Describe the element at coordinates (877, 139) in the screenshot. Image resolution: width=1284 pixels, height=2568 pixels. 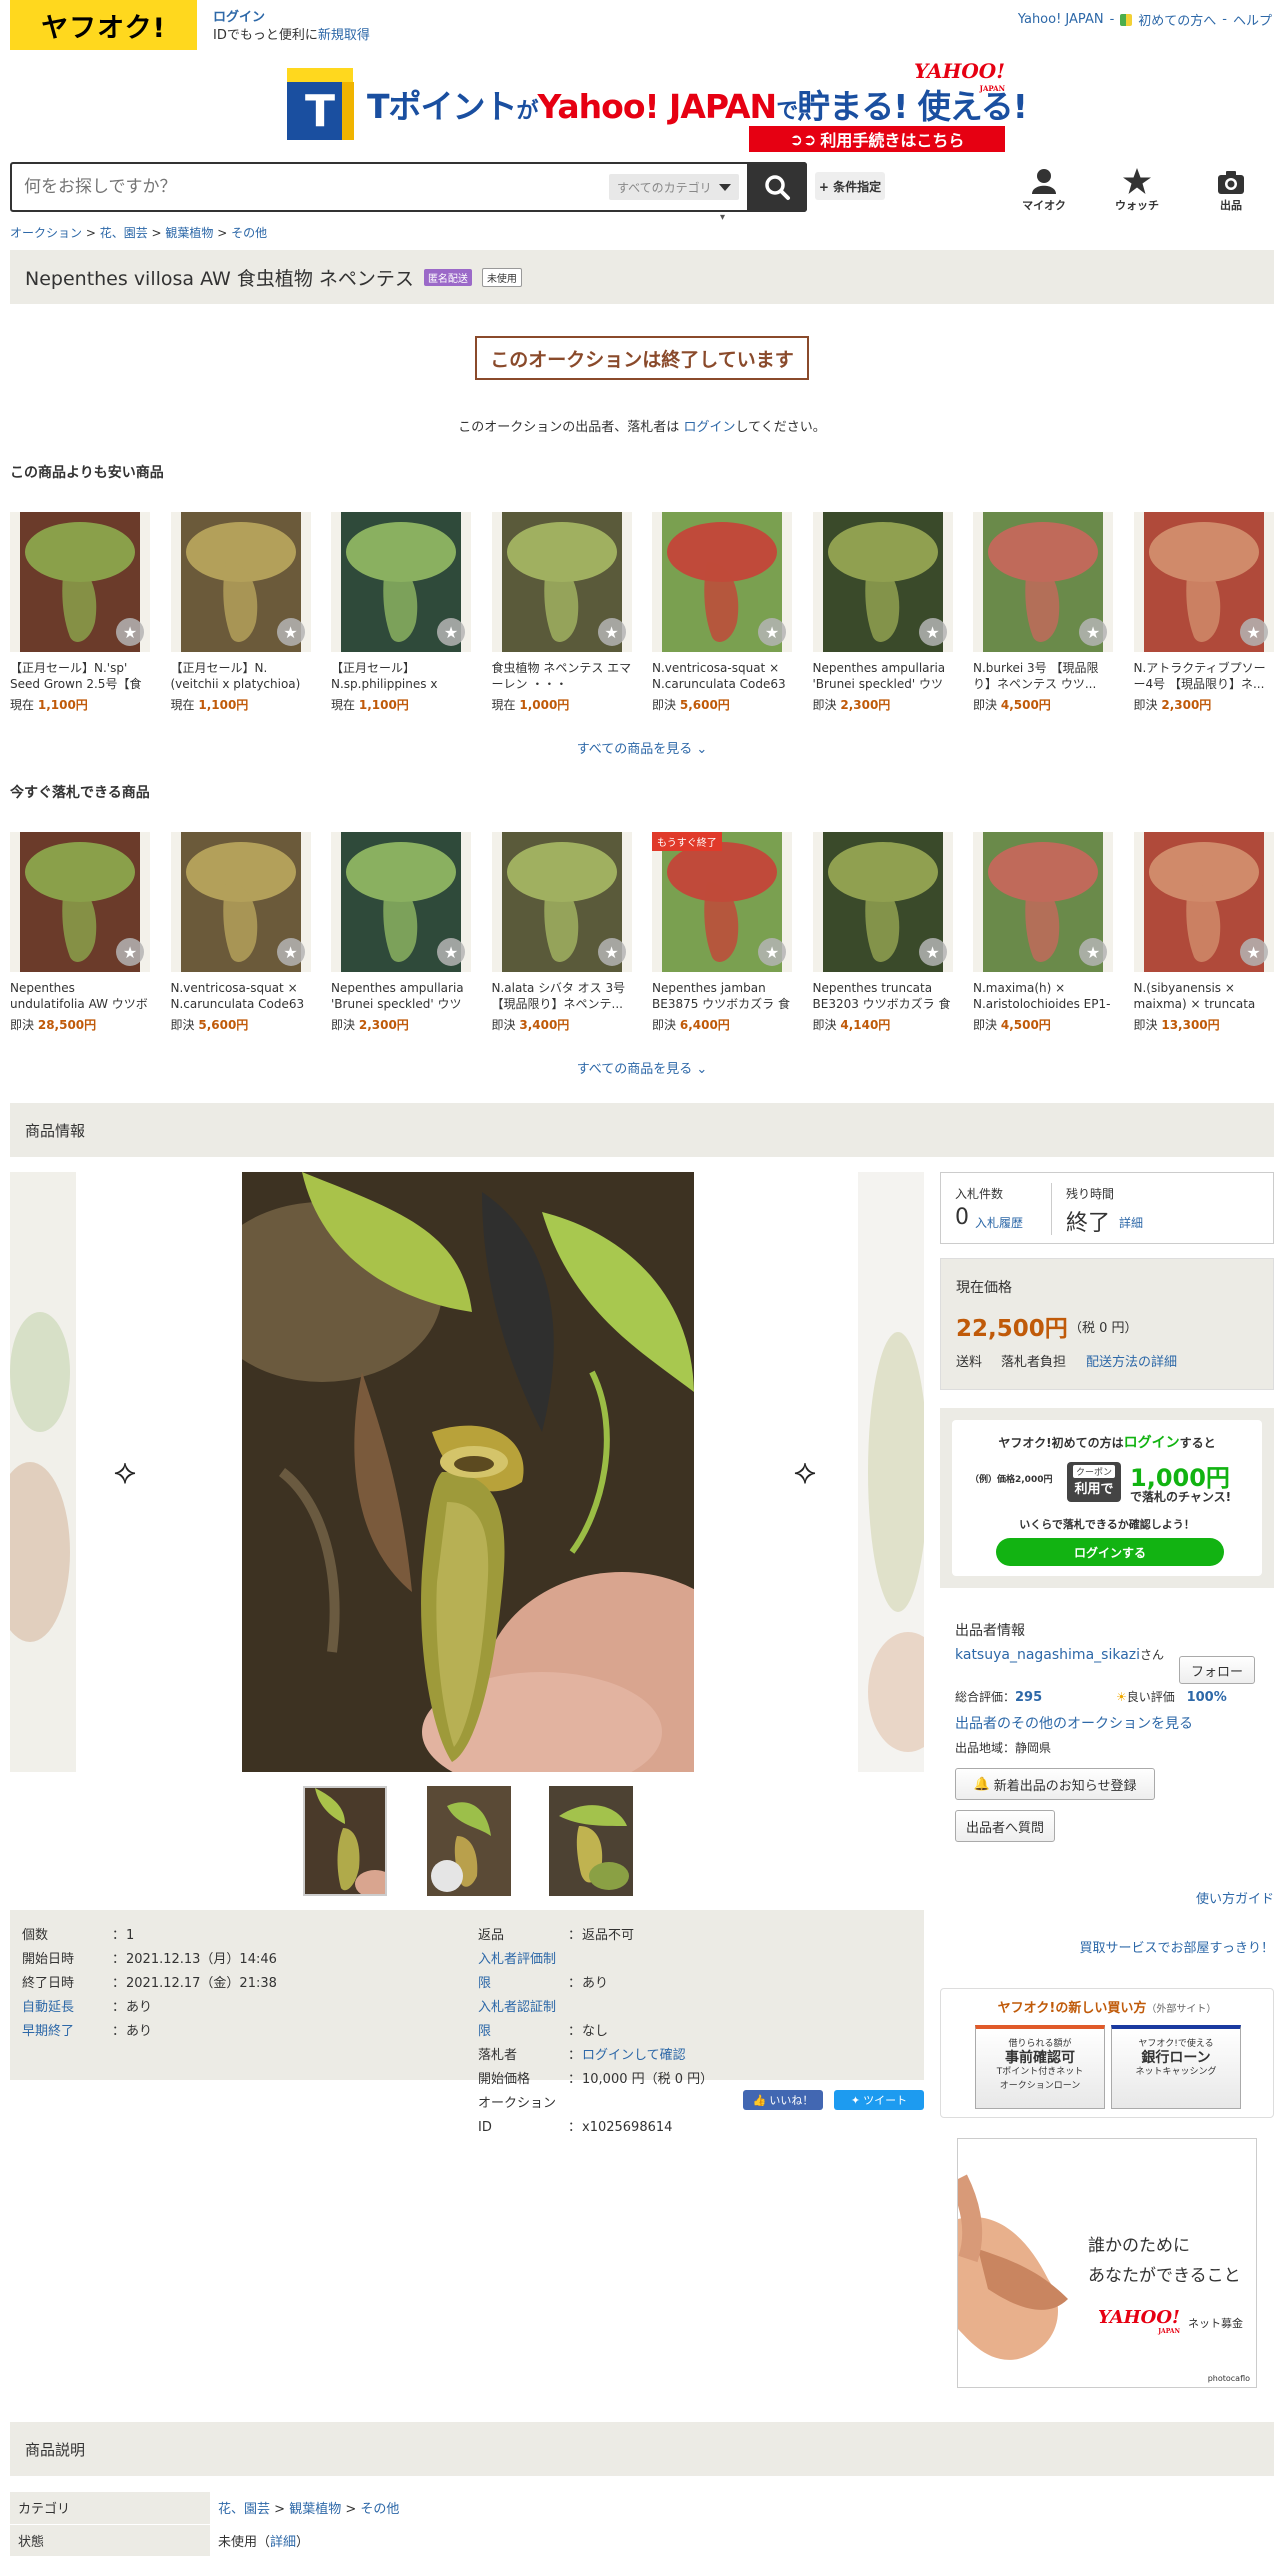
I see `banner-signup-button: ➲➲ 利用手続きはこちら` at that location.